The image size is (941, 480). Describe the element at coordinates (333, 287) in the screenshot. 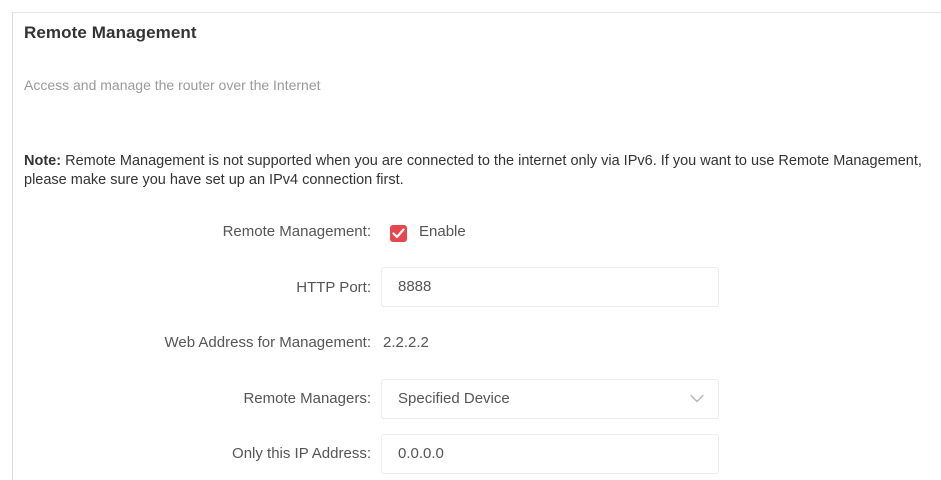

I see `http-port-label: HTTP Port:` at that location.